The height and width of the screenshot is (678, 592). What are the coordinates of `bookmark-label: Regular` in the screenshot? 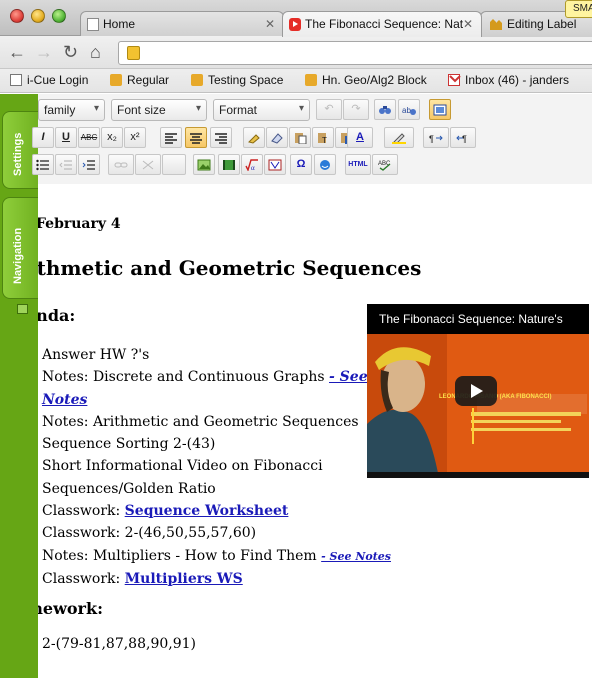 It's located at (148, 80).